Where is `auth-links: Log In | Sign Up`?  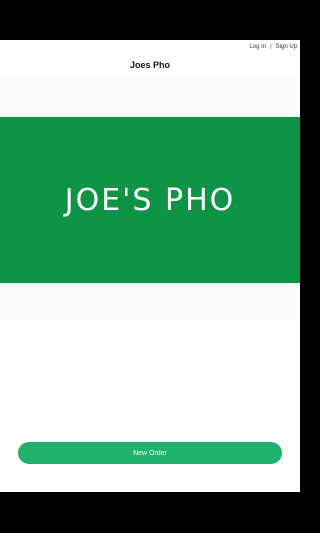 auth-links: Log In | Sign Up is located at coordinates (273, 47).